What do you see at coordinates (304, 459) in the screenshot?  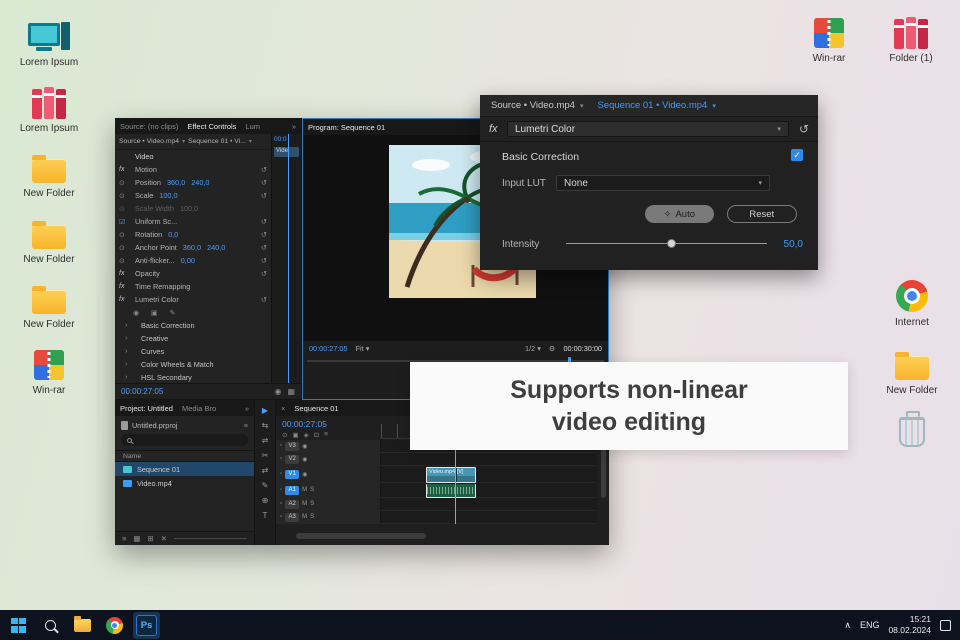 I see `track-toggle-icon: ◉` at bounding box center [304, 459].